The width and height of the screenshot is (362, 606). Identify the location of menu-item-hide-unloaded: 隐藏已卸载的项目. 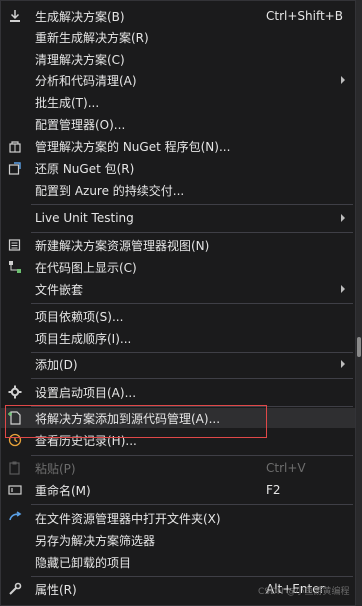
(178, 562).